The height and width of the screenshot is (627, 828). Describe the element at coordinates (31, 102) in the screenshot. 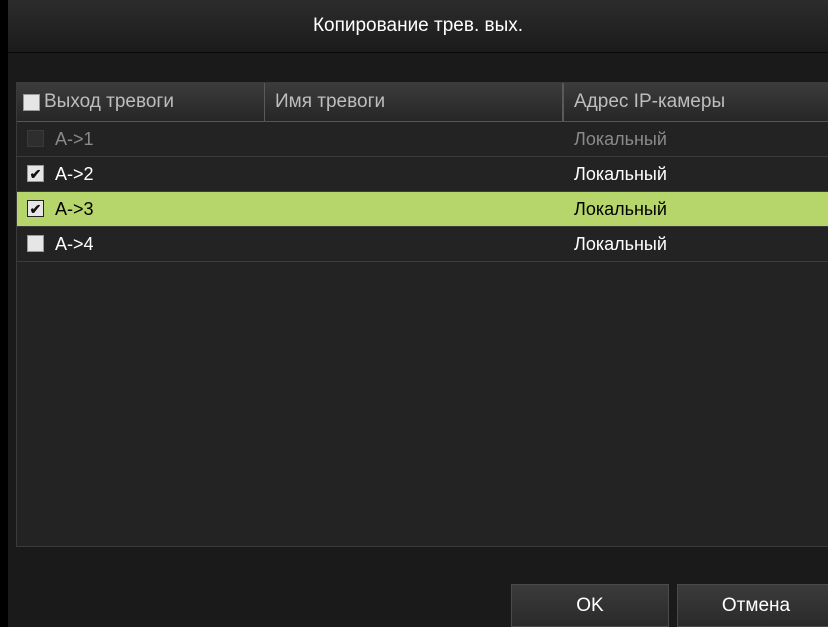

I see `select-all-checkbox` at that location.